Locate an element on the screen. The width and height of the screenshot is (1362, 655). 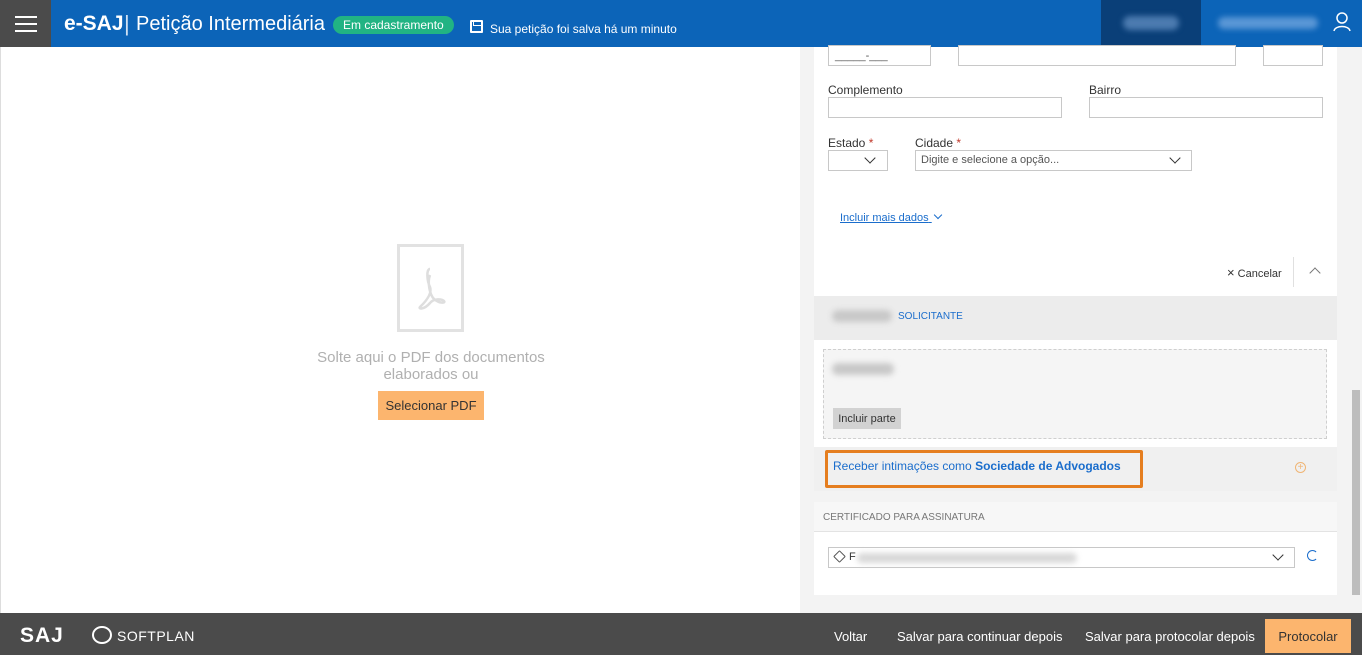
cancel-button: × Cancelar is located at coordinates (1254, 272).